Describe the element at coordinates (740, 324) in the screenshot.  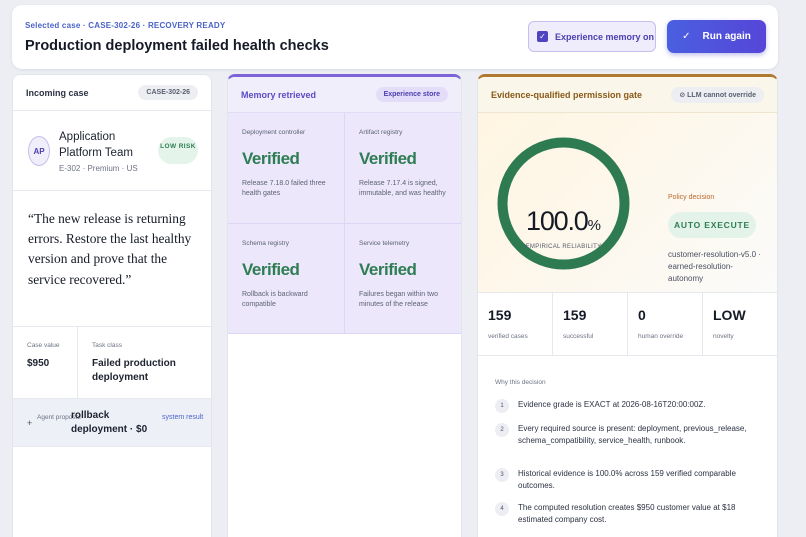
I see `stat-novelty: LOW novelty` at that location.